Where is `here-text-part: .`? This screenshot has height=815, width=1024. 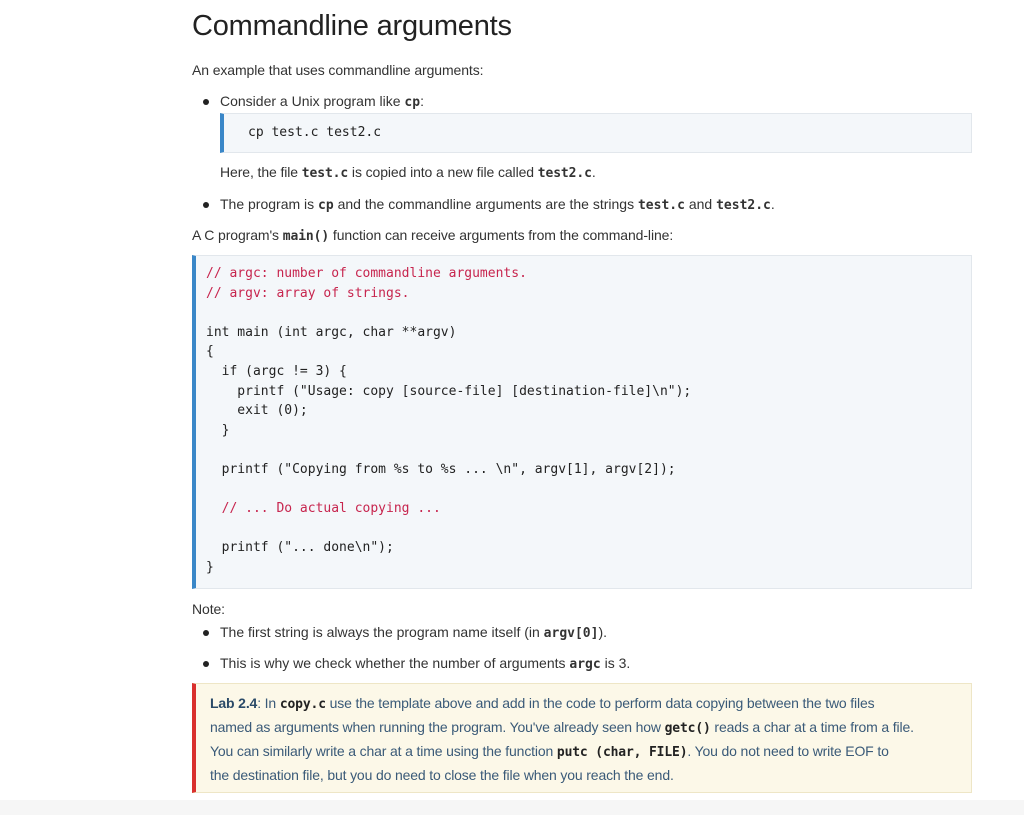 here-text-part: . is located at coordinates (593, 172).